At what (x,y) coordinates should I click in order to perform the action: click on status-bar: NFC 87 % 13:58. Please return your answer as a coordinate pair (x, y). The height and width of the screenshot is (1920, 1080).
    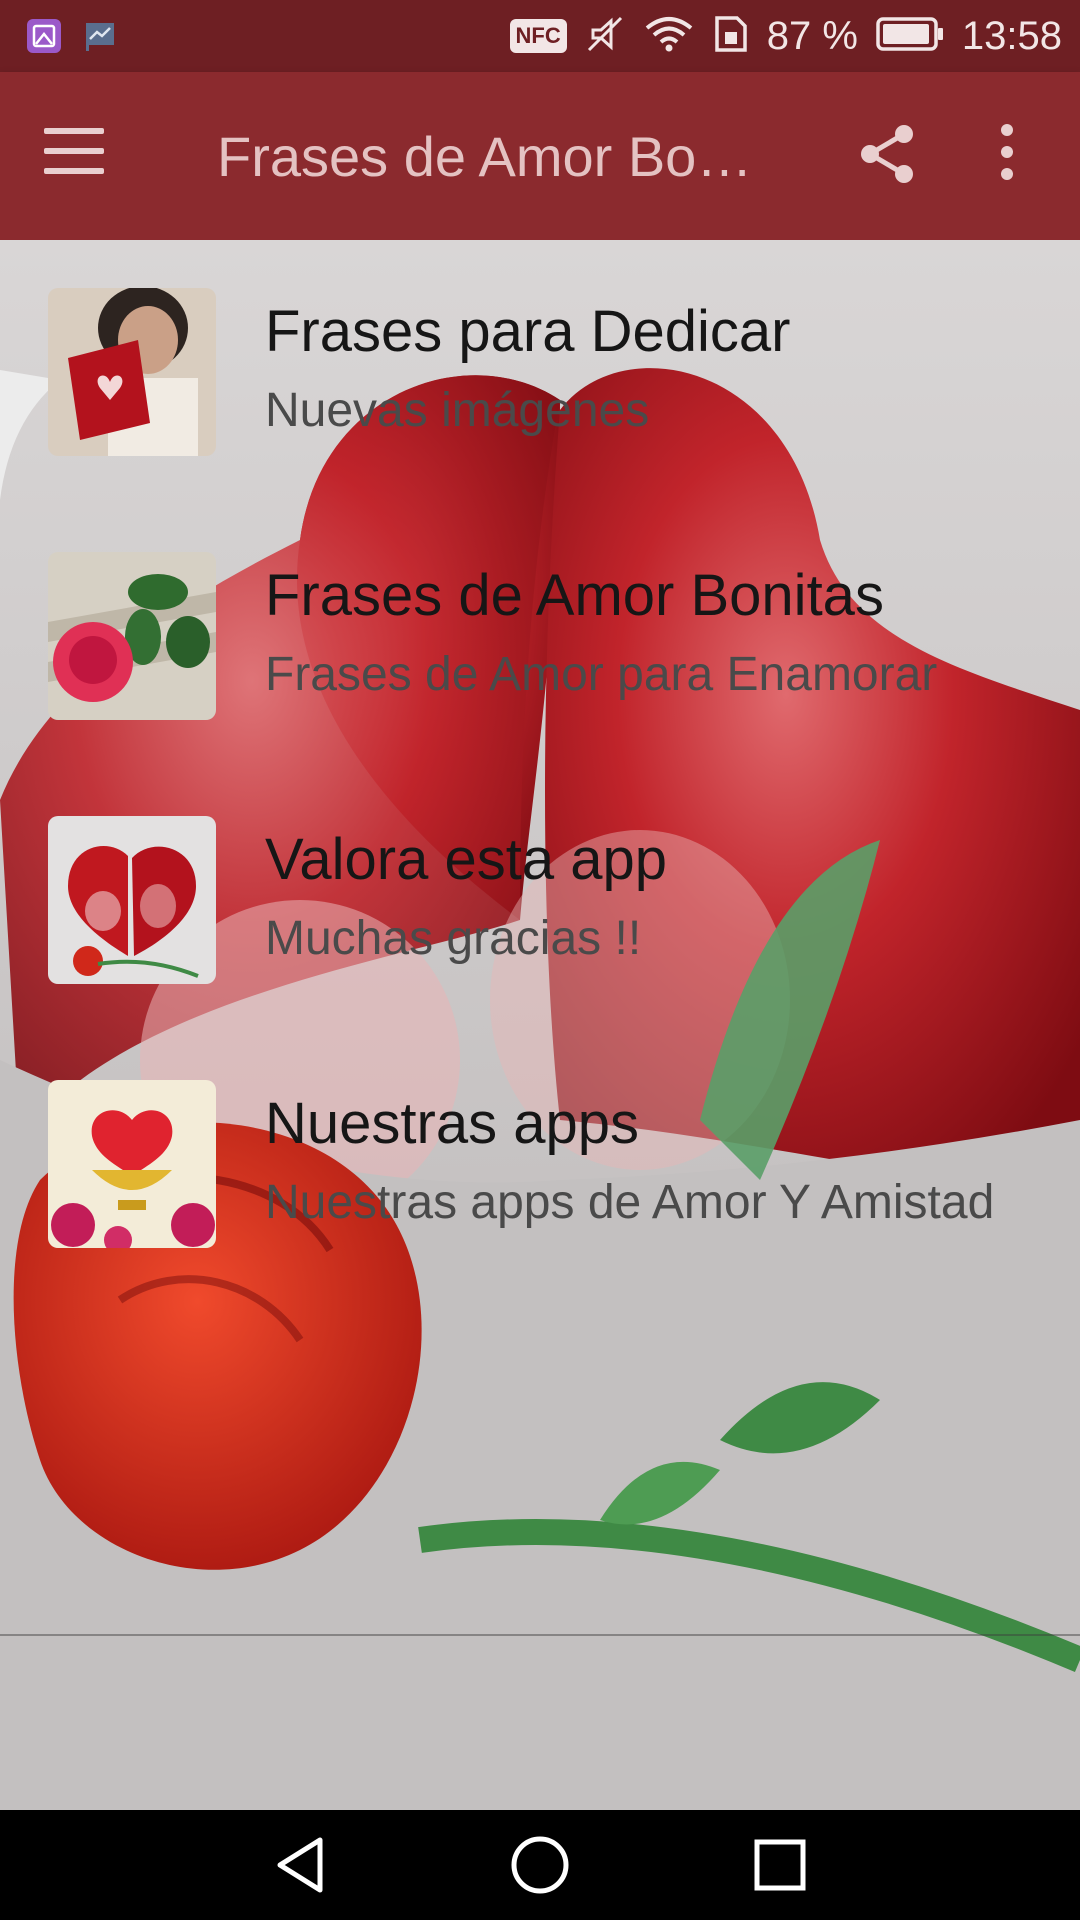
    Looking at the image, I should click on (540, 36).